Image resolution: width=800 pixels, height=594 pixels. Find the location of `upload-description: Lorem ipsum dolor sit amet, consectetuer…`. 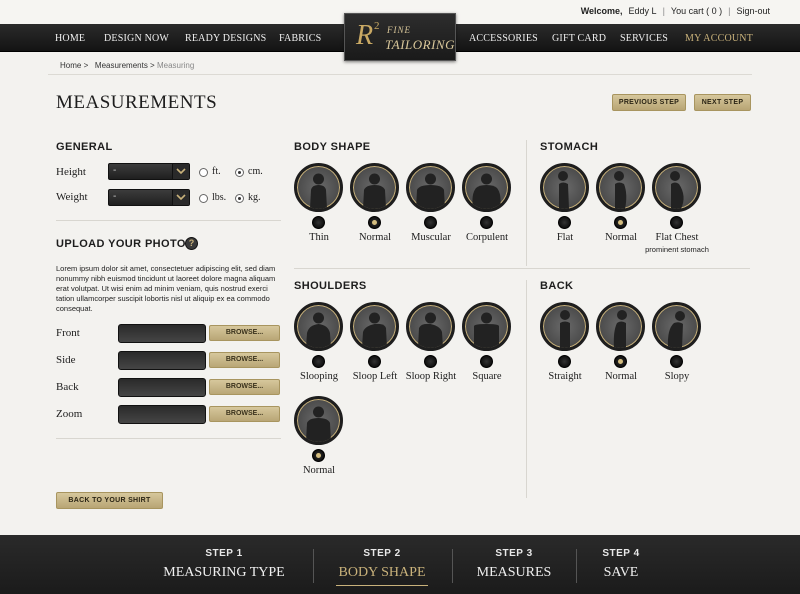

upload-description: Lorem ipsum dolor sit amet, consectetuer… is located at coordinates (166, 288).